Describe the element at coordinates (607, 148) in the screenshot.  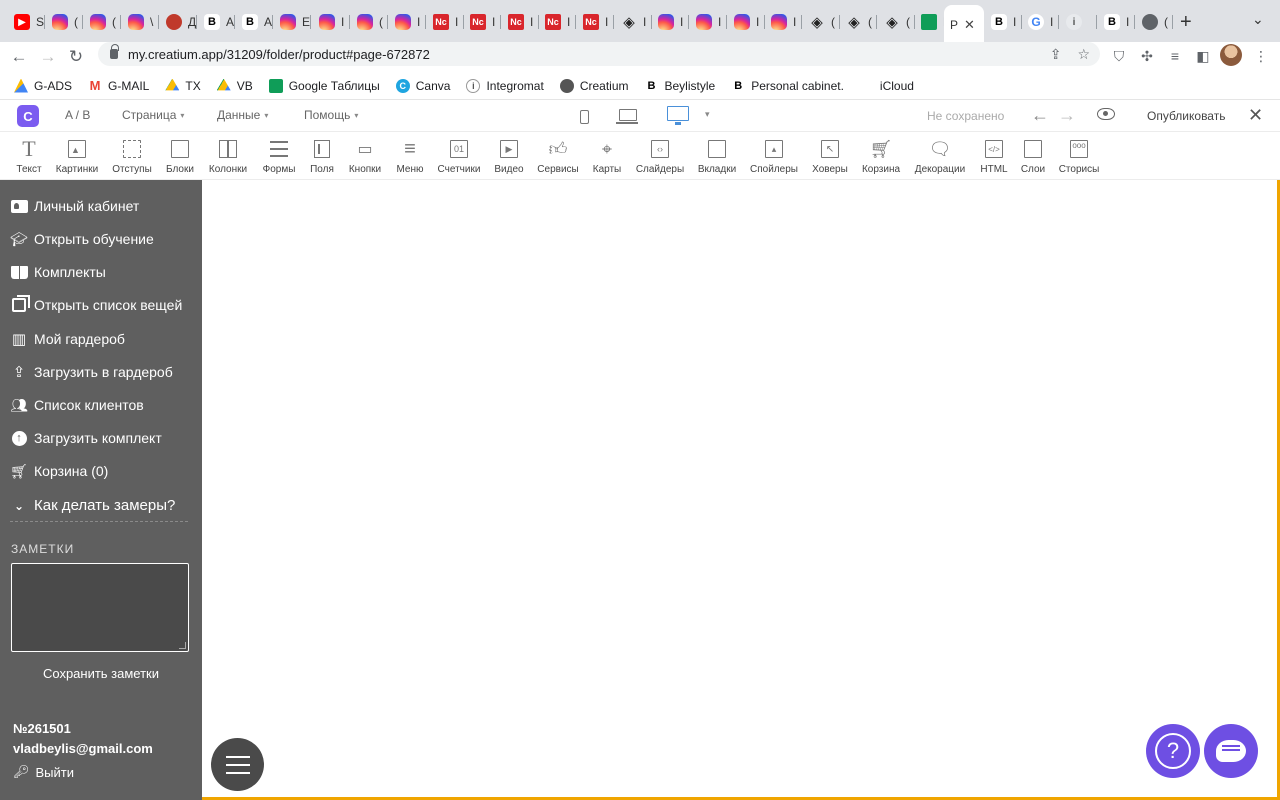
I see `map-pin-icon: ⌖` at that location.